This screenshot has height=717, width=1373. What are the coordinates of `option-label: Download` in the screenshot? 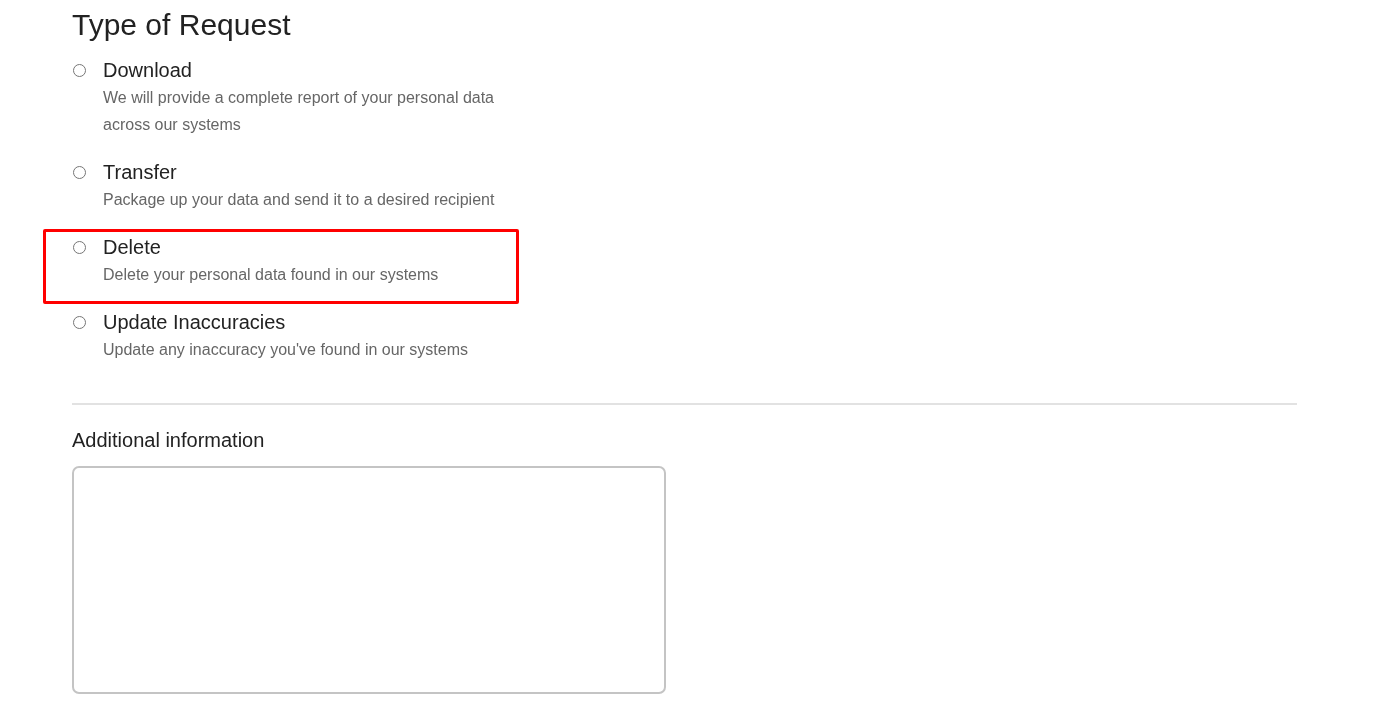 It's located at (147, 70).